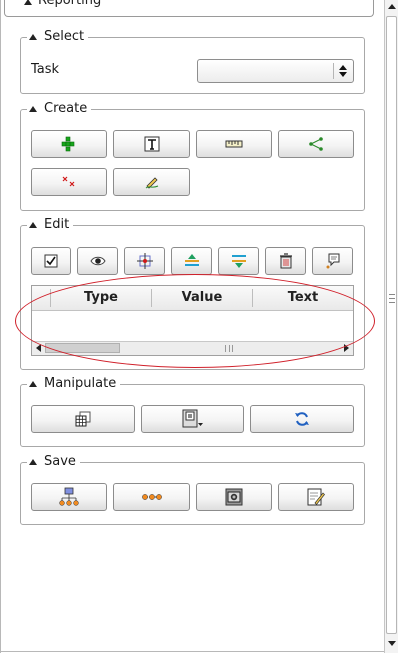  I want to click on hierarchy-icon, so click(69, 496).